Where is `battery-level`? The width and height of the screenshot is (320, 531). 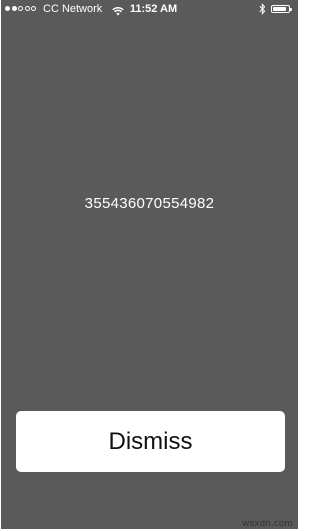
battery-level is located at coordinates (279, 9).